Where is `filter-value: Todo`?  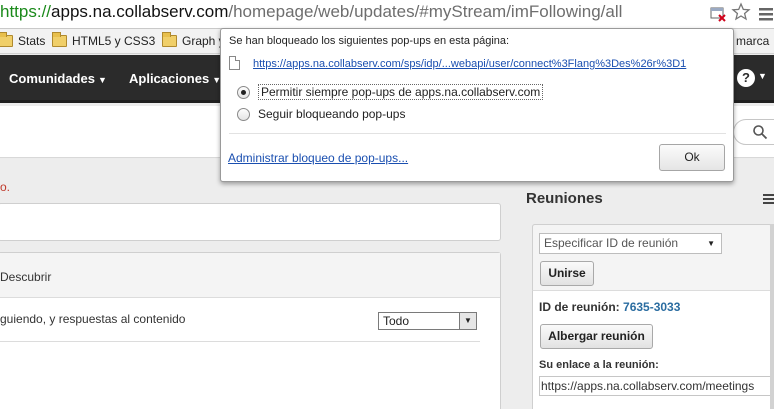 filter-value: Todo is located at coordinates (396, 321).